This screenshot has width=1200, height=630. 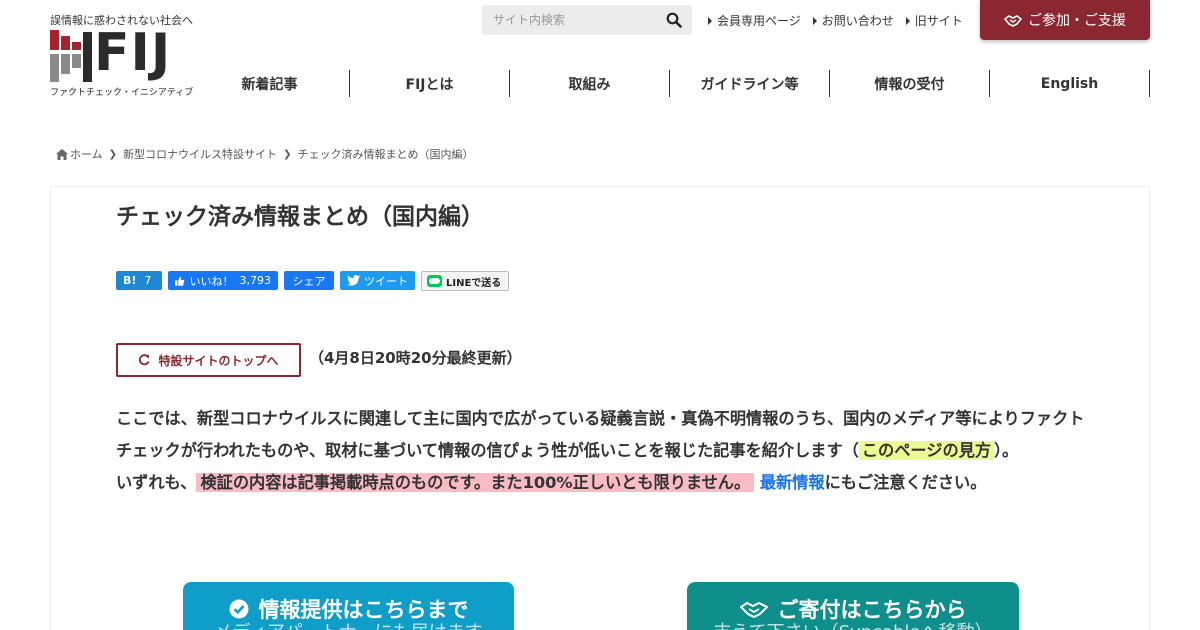 What do you see at coordinates (208, 360) in the screenshot?
I see `special-site-top-button: 特設サイトのトップへ` at bounding box center [208, 360].